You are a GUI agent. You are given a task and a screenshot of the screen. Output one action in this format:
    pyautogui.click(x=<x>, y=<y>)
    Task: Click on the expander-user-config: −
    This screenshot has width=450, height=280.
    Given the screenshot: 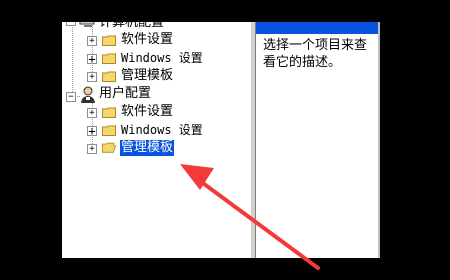 What is the action you would take?
    pyautogui.click(x=71, y=97)
    